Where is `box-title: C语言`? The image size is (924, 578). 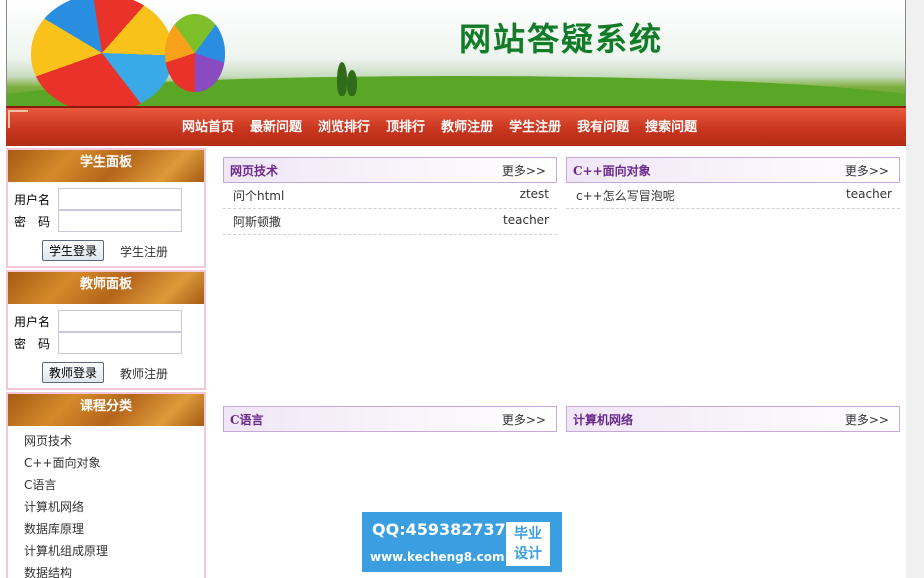 box-title: C语言 is located at coordinates (247, 420).